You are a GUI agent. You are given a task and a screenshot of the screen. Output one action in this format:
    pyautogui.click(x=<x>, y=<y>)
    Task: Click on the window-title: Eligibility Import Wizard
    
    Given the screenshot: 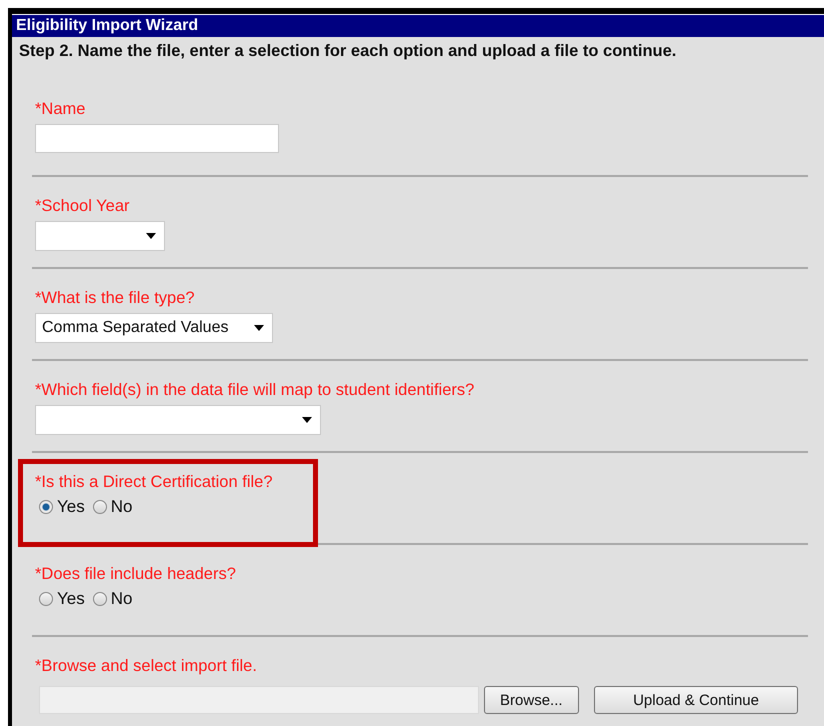 What is the action you would take?
    pyautogui.click(x=418, y=25)
    